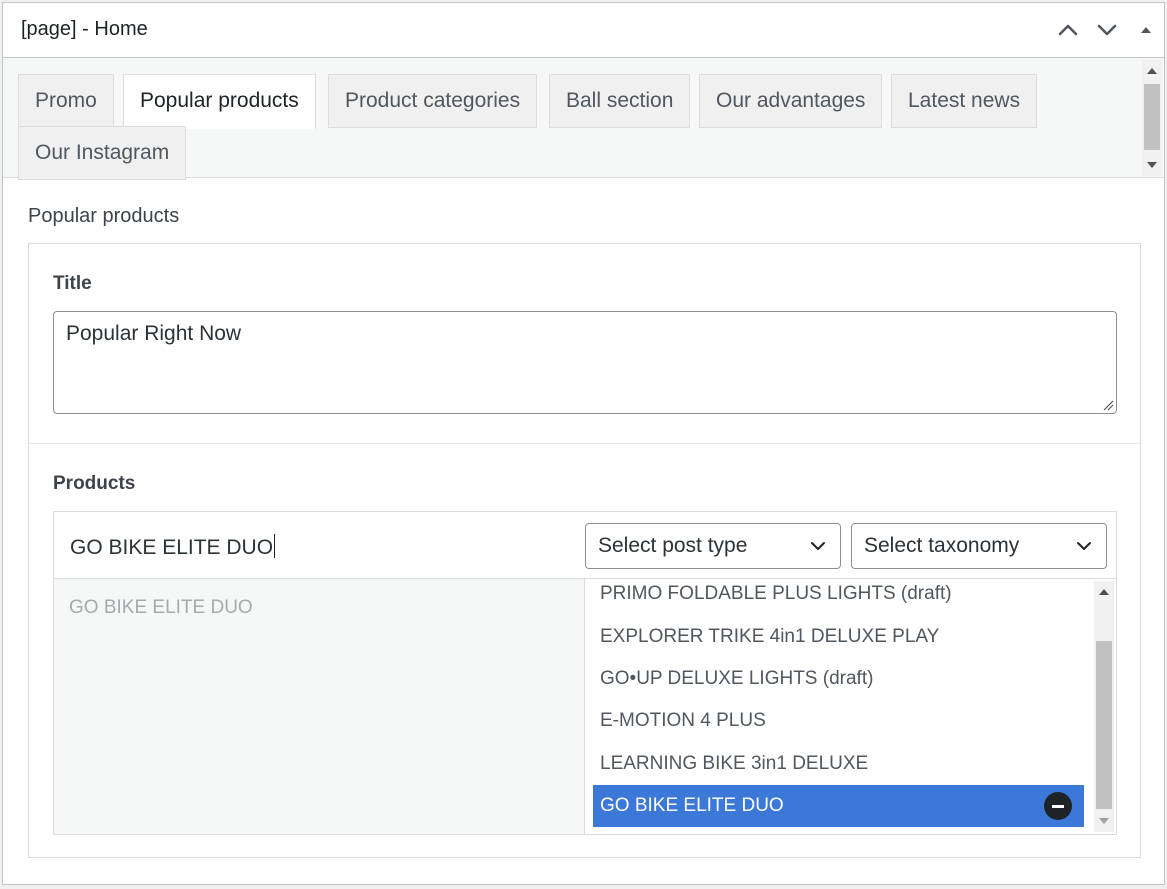 The width and height of the screenshot is (1167, 889). Describe the element at coordinates (1068, 30) in the screenshot. I see `chevron-up-icon` at that location.